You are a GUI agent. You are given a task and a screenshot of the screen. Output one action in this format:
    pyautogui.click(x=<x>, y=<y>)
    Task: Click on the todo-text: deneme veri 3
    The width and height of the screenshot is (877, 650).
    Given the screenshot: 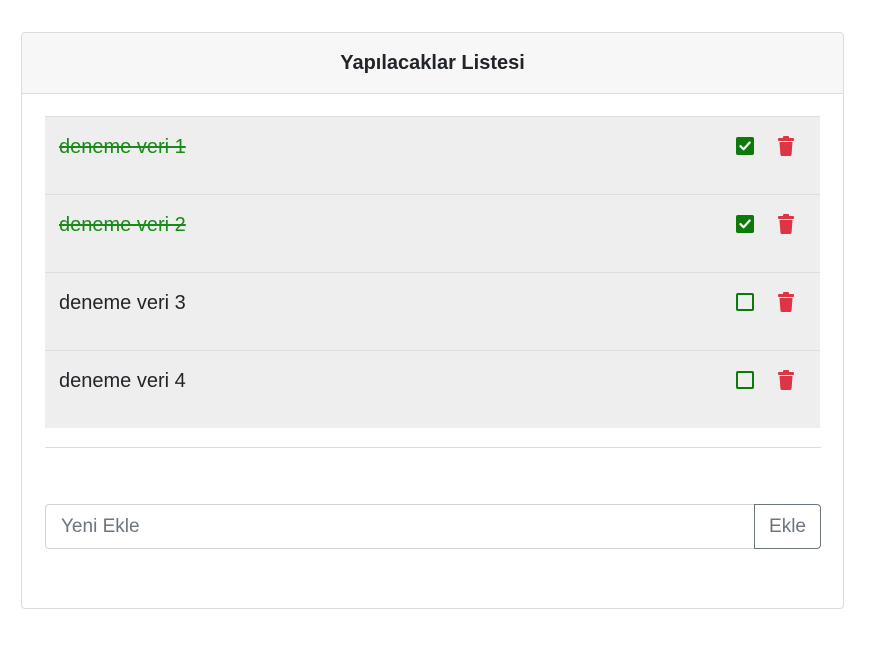 What is the action you would take?
    pyautogui.click(x=122, y=303)
    